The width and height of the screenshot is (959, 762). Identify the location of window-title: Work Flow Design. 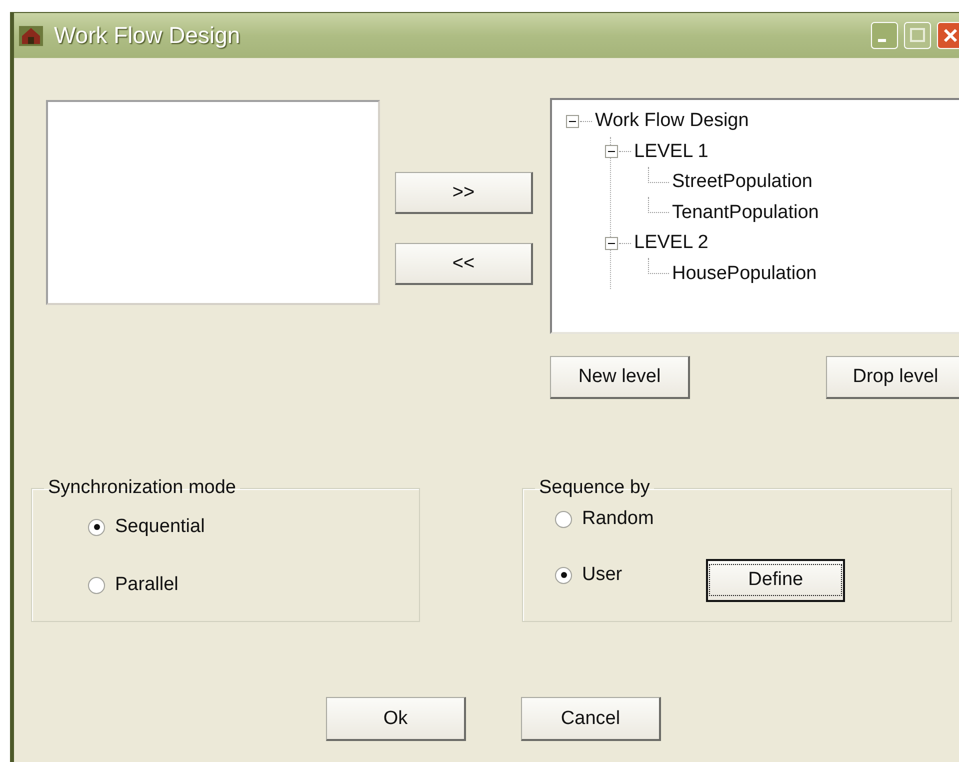
(147, 35).